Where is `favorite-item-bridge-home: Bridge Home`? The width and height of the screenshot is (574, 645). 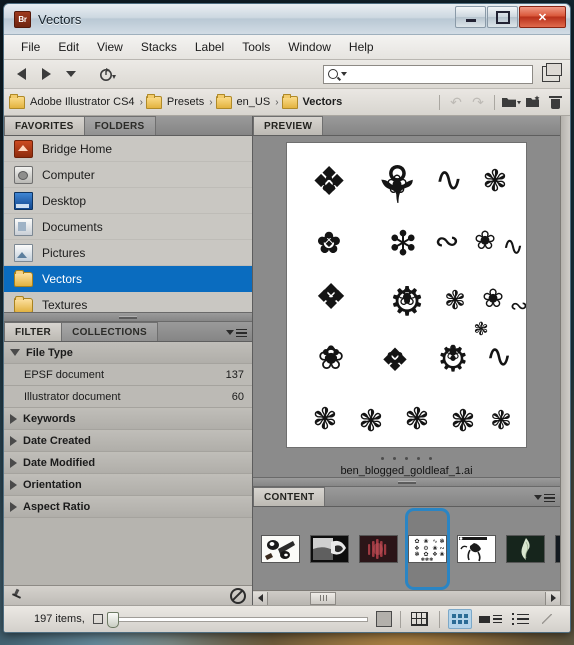
favorite-item-bridge-home: Bridge Home is located at coordinates (128, 149).